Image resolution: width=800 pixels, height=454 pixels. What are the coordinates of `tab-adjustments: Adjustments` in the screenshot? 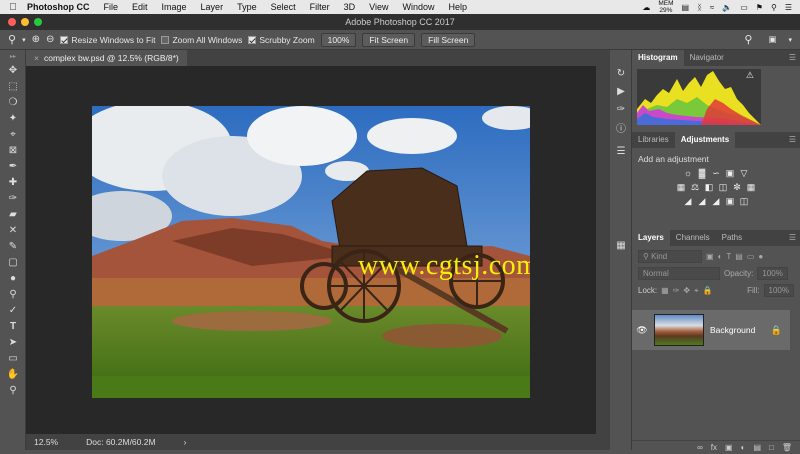 It's located at (705, 140).